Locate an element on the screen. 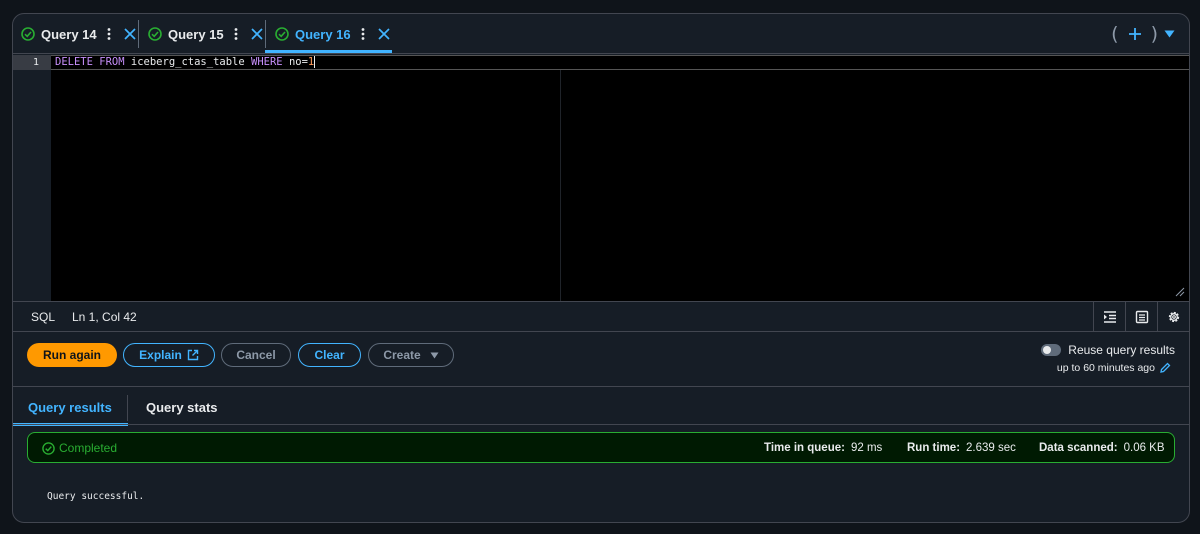 The width and height of the screenshot is (1200, 534). explain-button: Explain is located at coordinates (169, 355).